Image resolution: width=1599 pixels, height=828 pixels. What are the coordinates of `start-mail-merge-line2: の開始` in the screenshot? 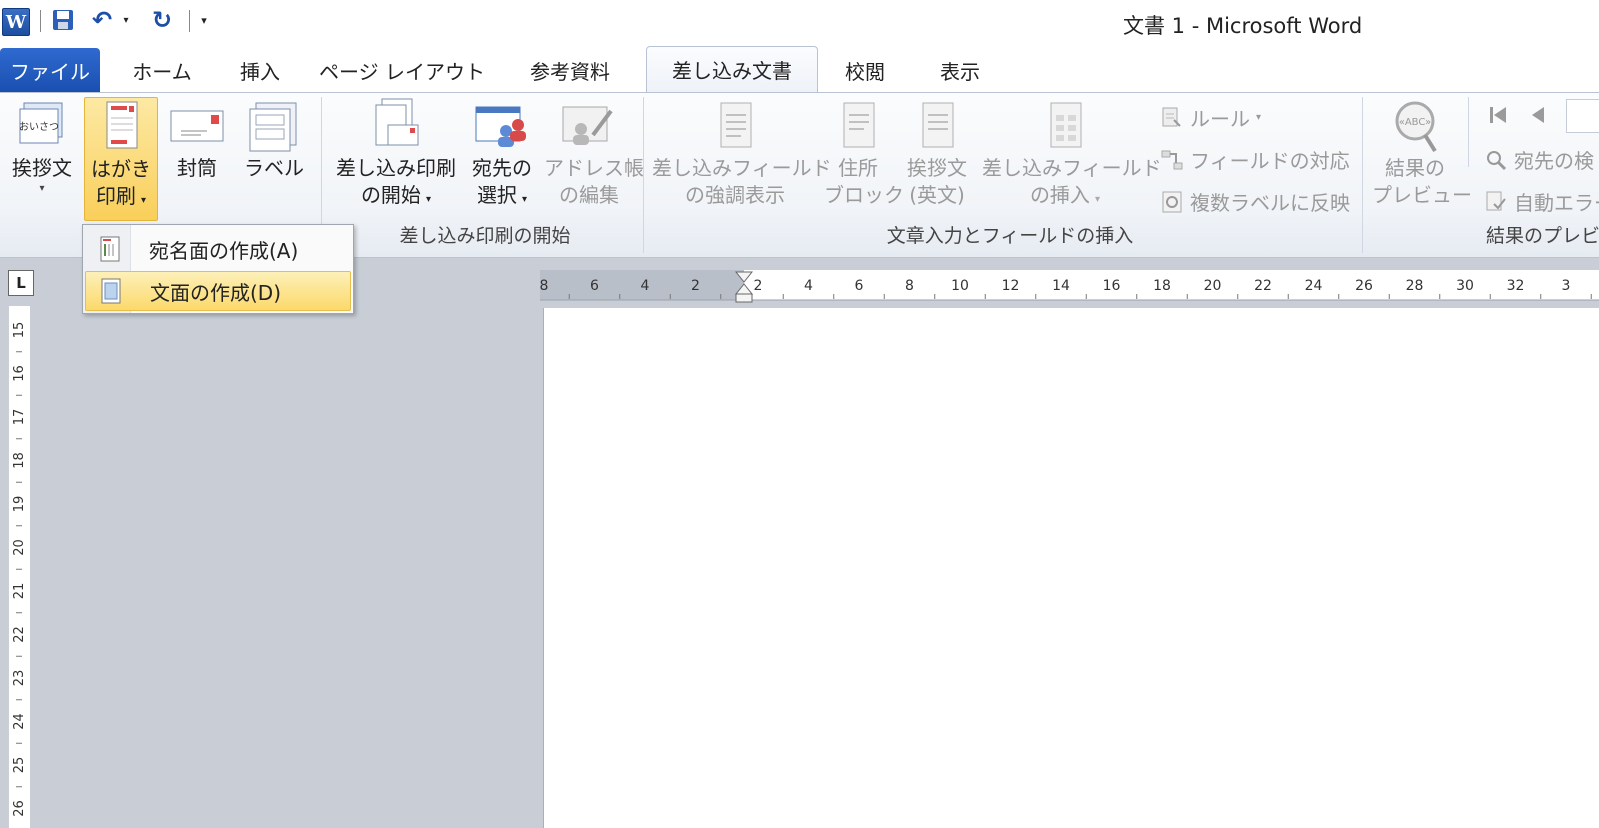 It's located at (390, 195).